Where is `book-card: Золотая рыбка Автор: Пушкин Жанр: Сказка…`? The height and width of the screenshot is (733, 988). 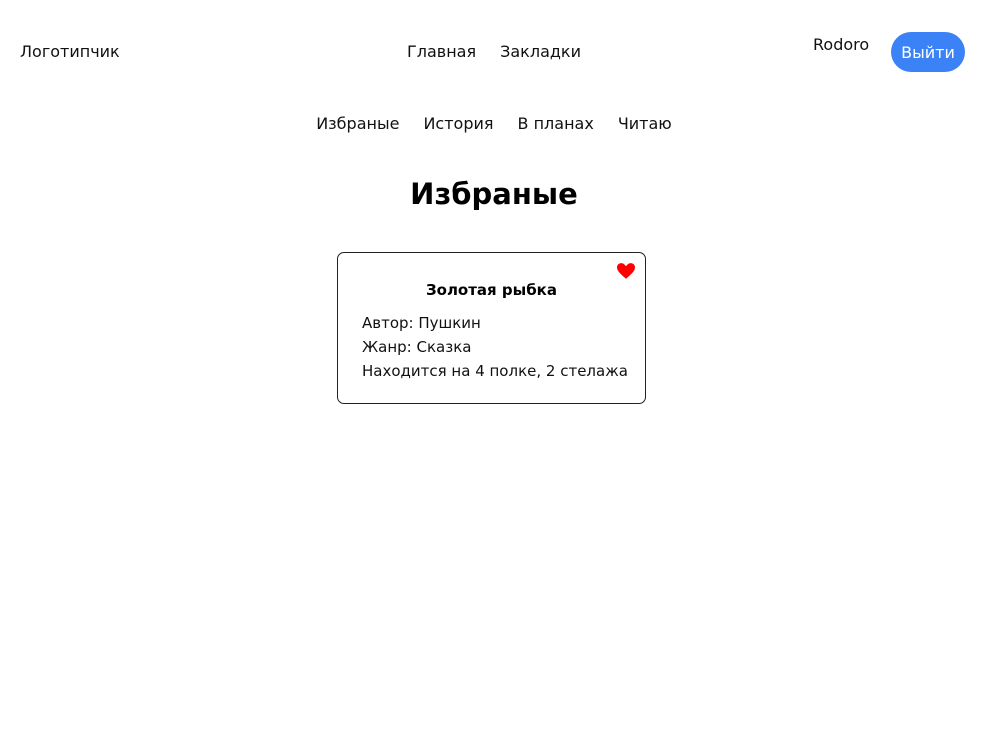
book-card: Золотая рыбка Автор: Пушкин Жанр: Сказка… is located at coordinates (491, 328).